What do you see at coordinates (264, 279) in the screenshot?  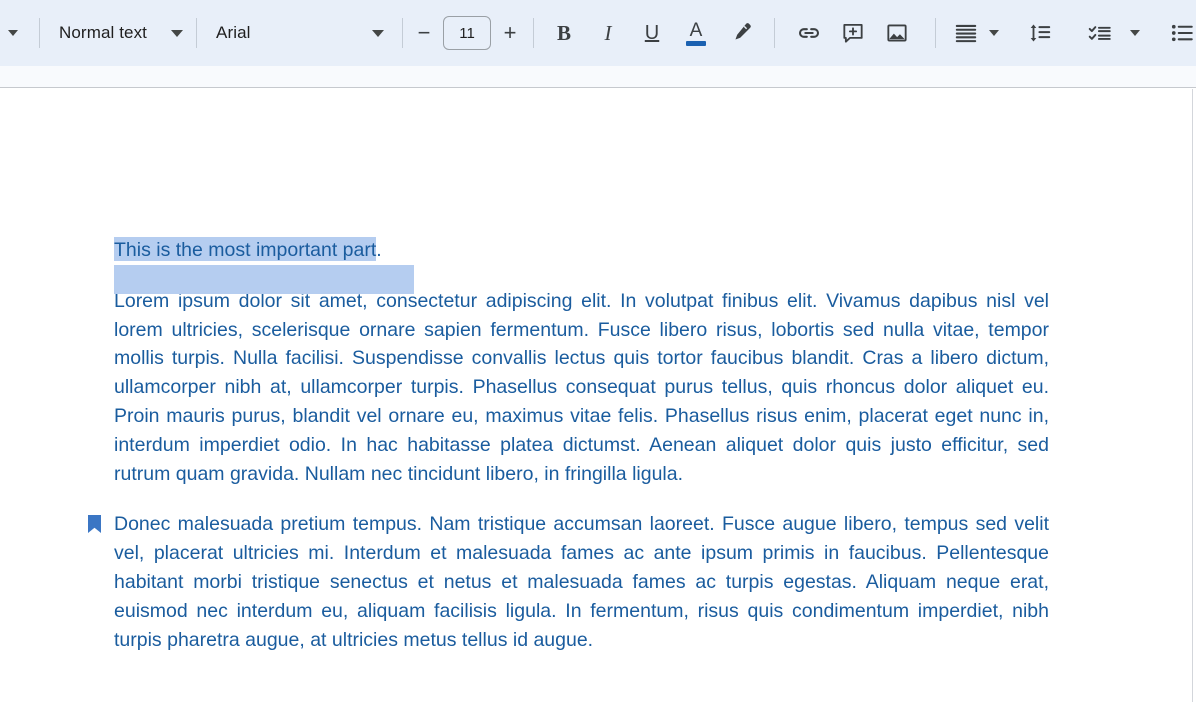 I see `selection-overflow-block` at bounding box center [264, 279].